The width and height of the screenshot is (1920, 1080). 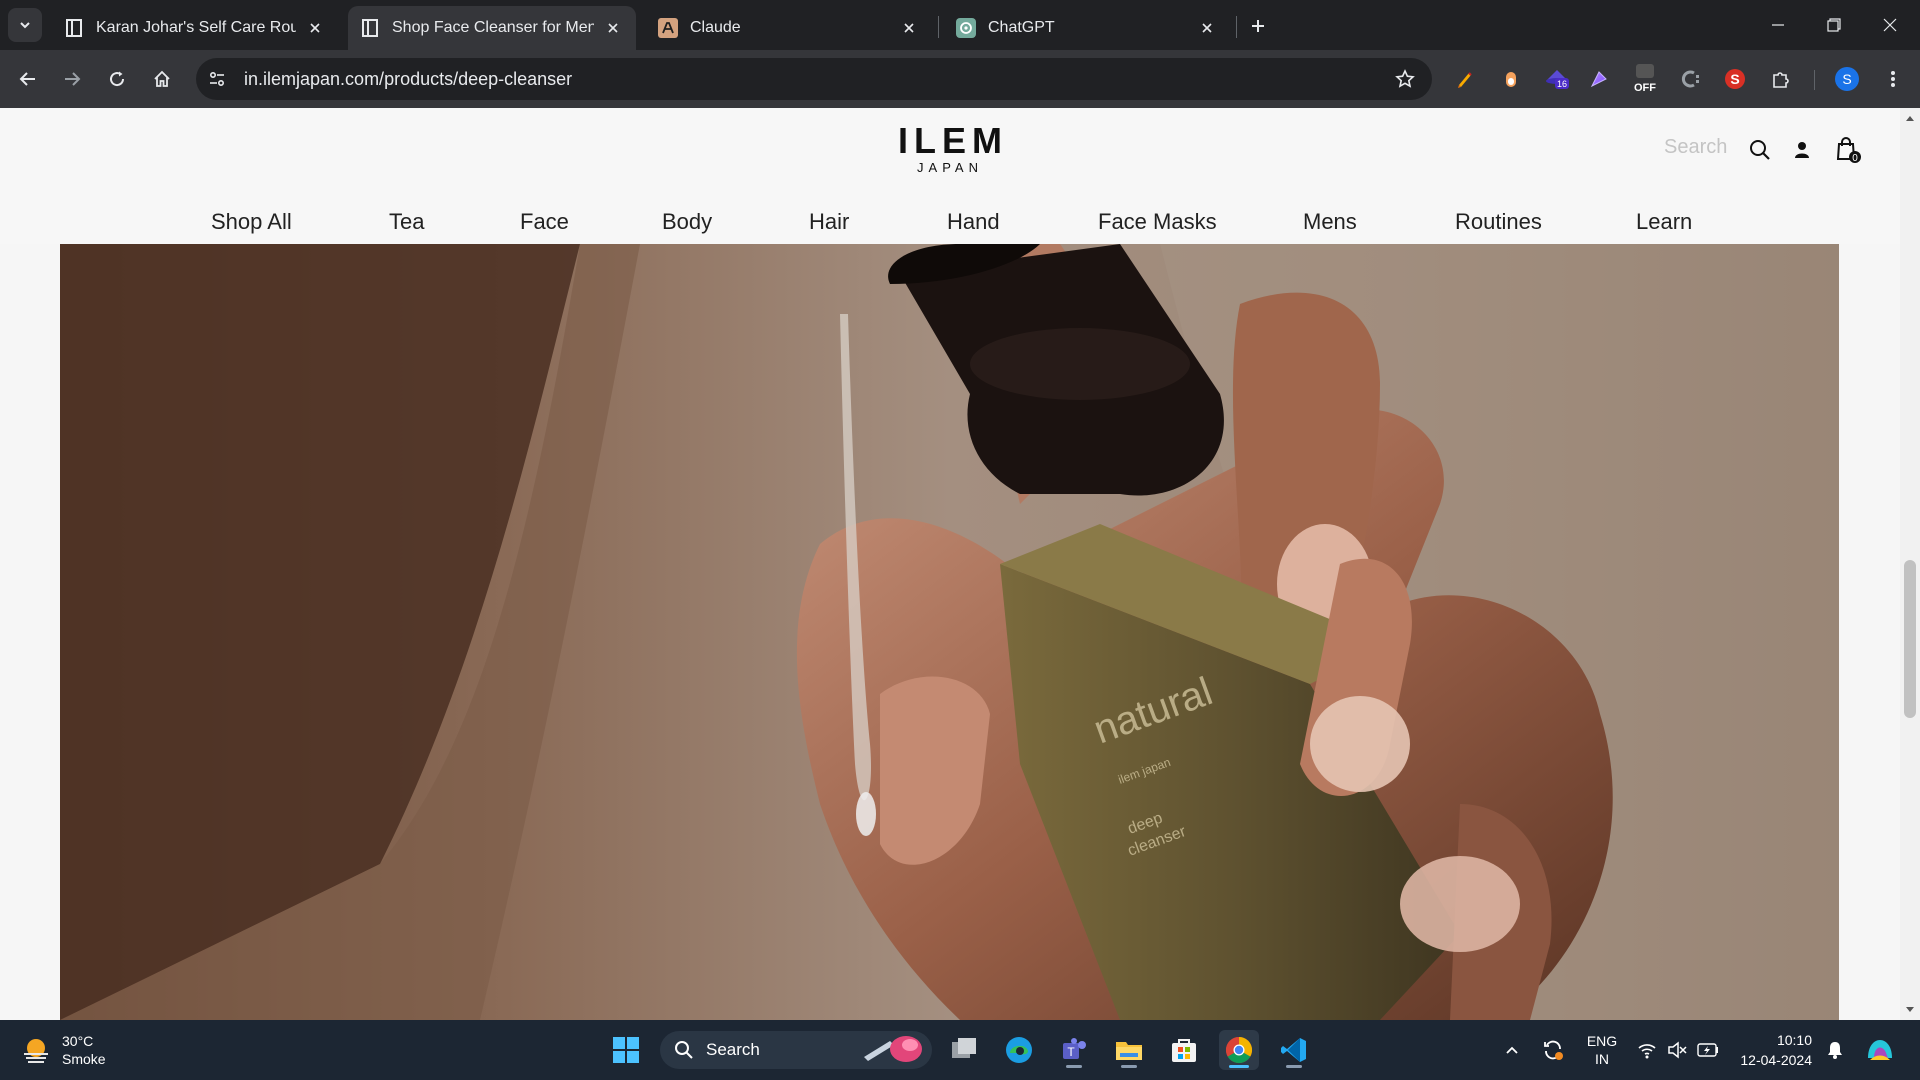 I want to click on tab-title: ChatGPT, so click(x=1021, y=27).